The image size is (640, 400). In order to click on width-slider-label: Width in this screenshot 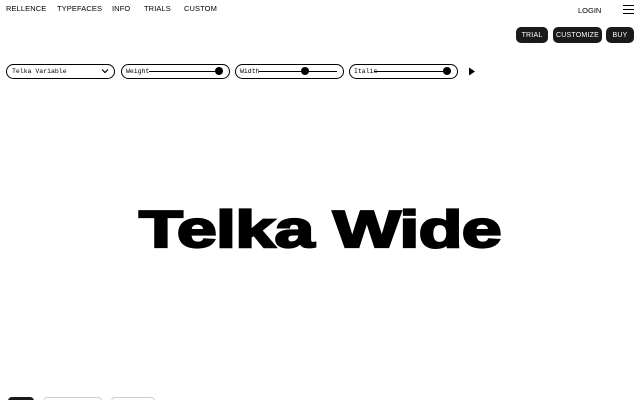, I will do `click(250, 71)`.